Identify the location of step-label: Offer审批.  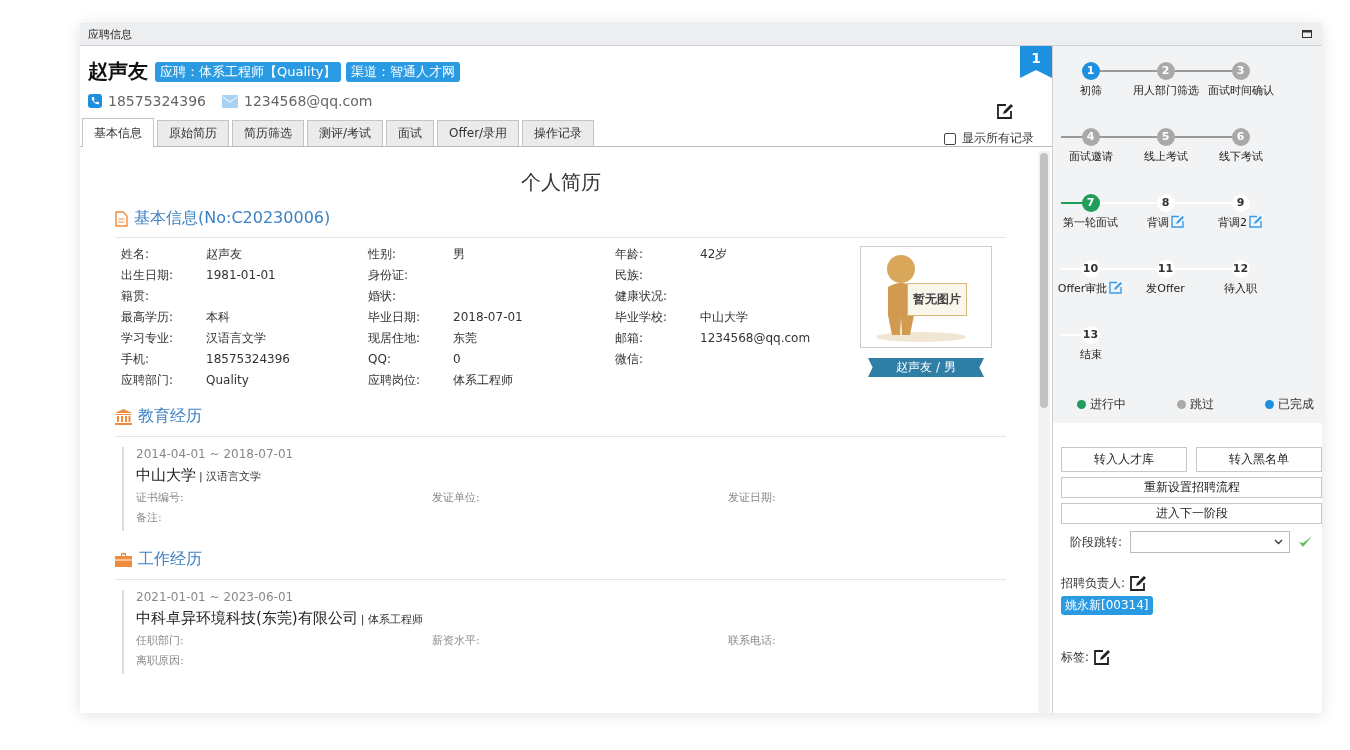
(1082, 288).